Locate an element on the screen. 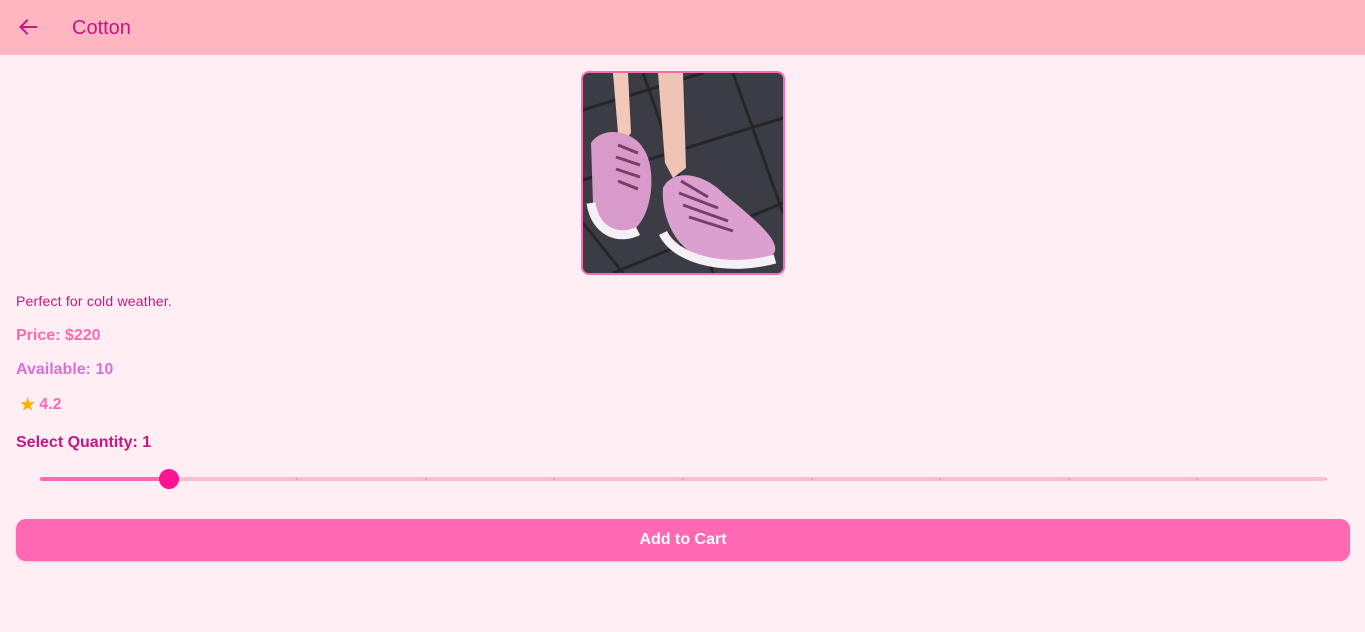  page-title: Cotton is located at coordinates (101, 28).